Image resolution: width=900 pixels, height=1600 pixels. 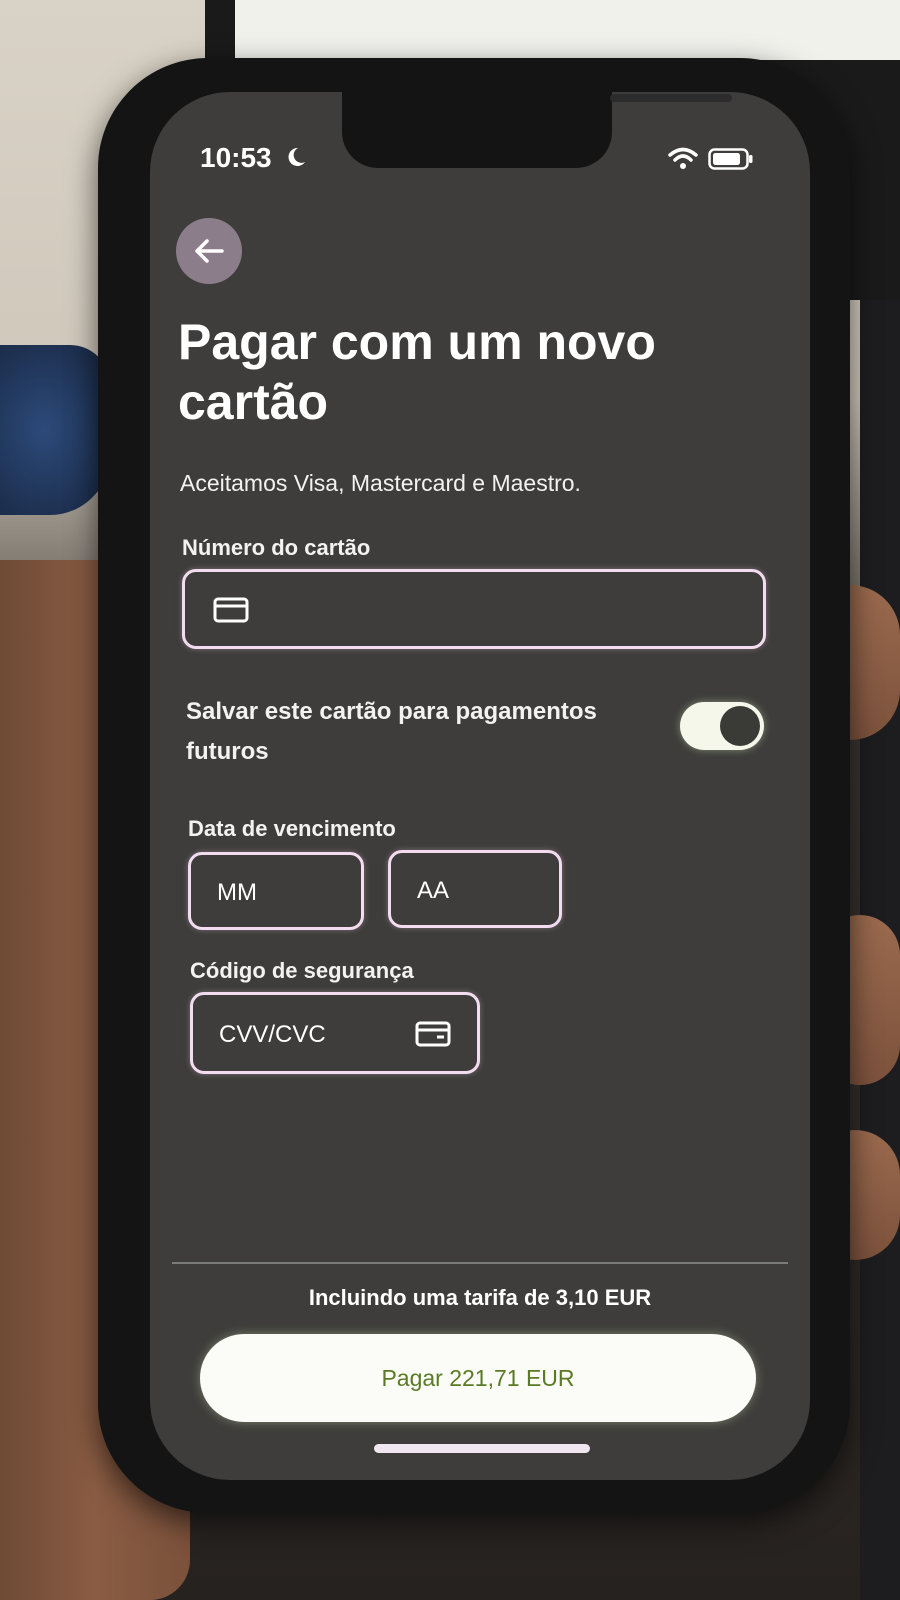 What do you see at coordinates (475, 889) in the screenshot?
I see `expiry-year-input: AA` at bounding box center [475, 889].